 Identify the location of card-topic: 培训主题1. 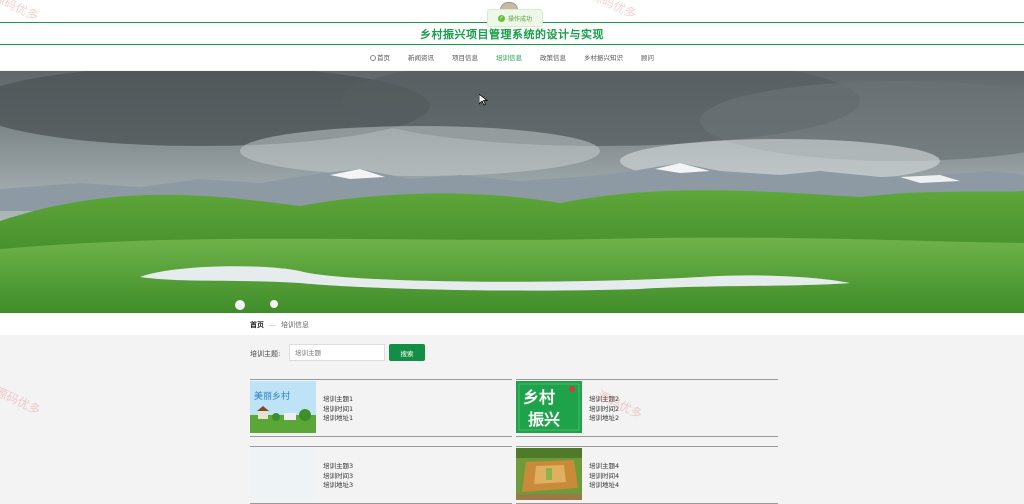
(338, 399).